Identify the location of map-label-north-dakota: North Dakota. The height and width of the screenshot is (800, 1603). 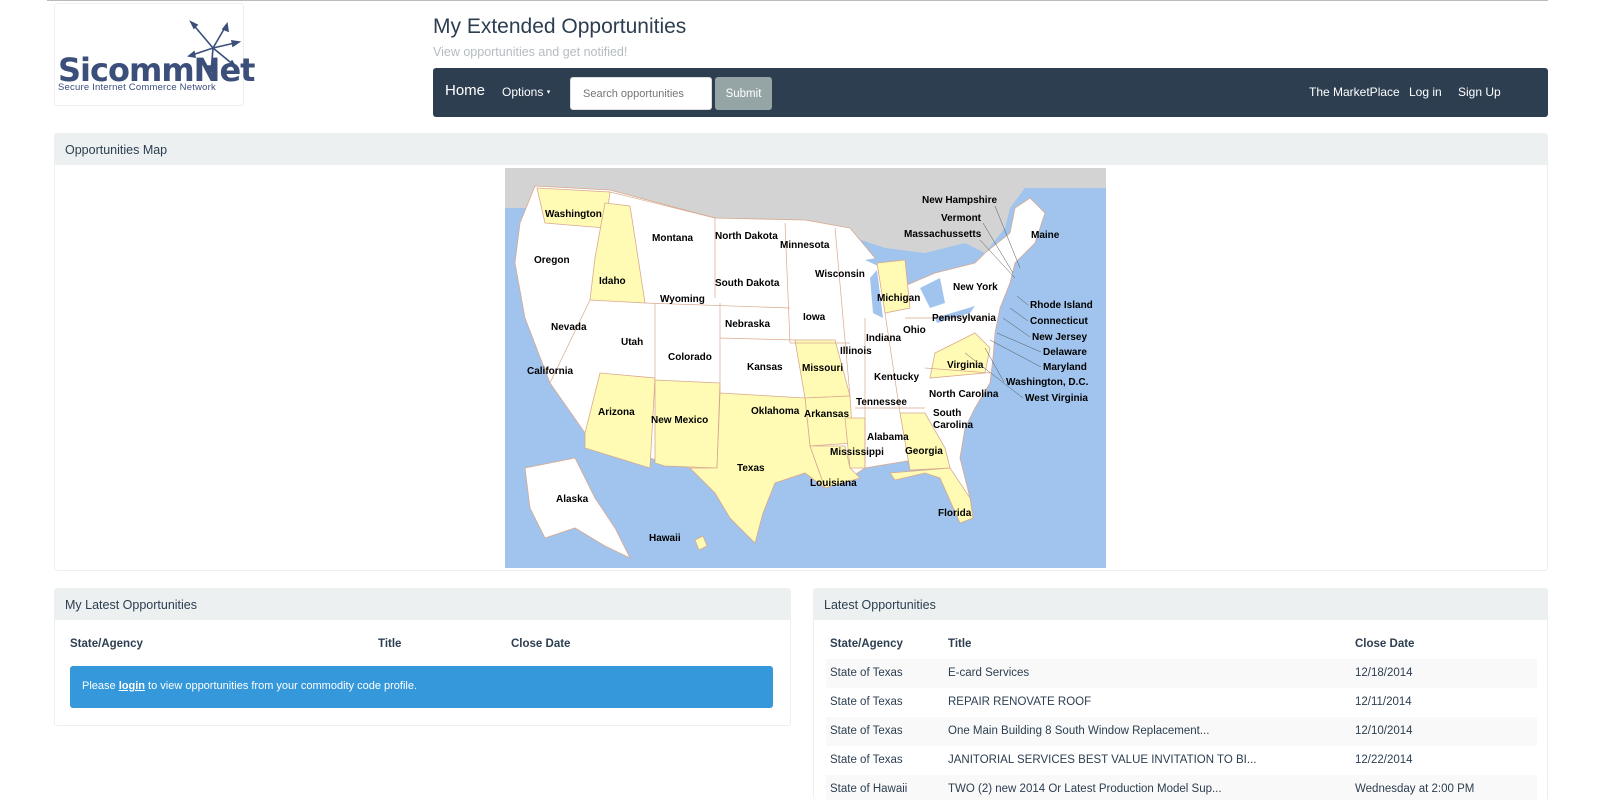
(746, 236).